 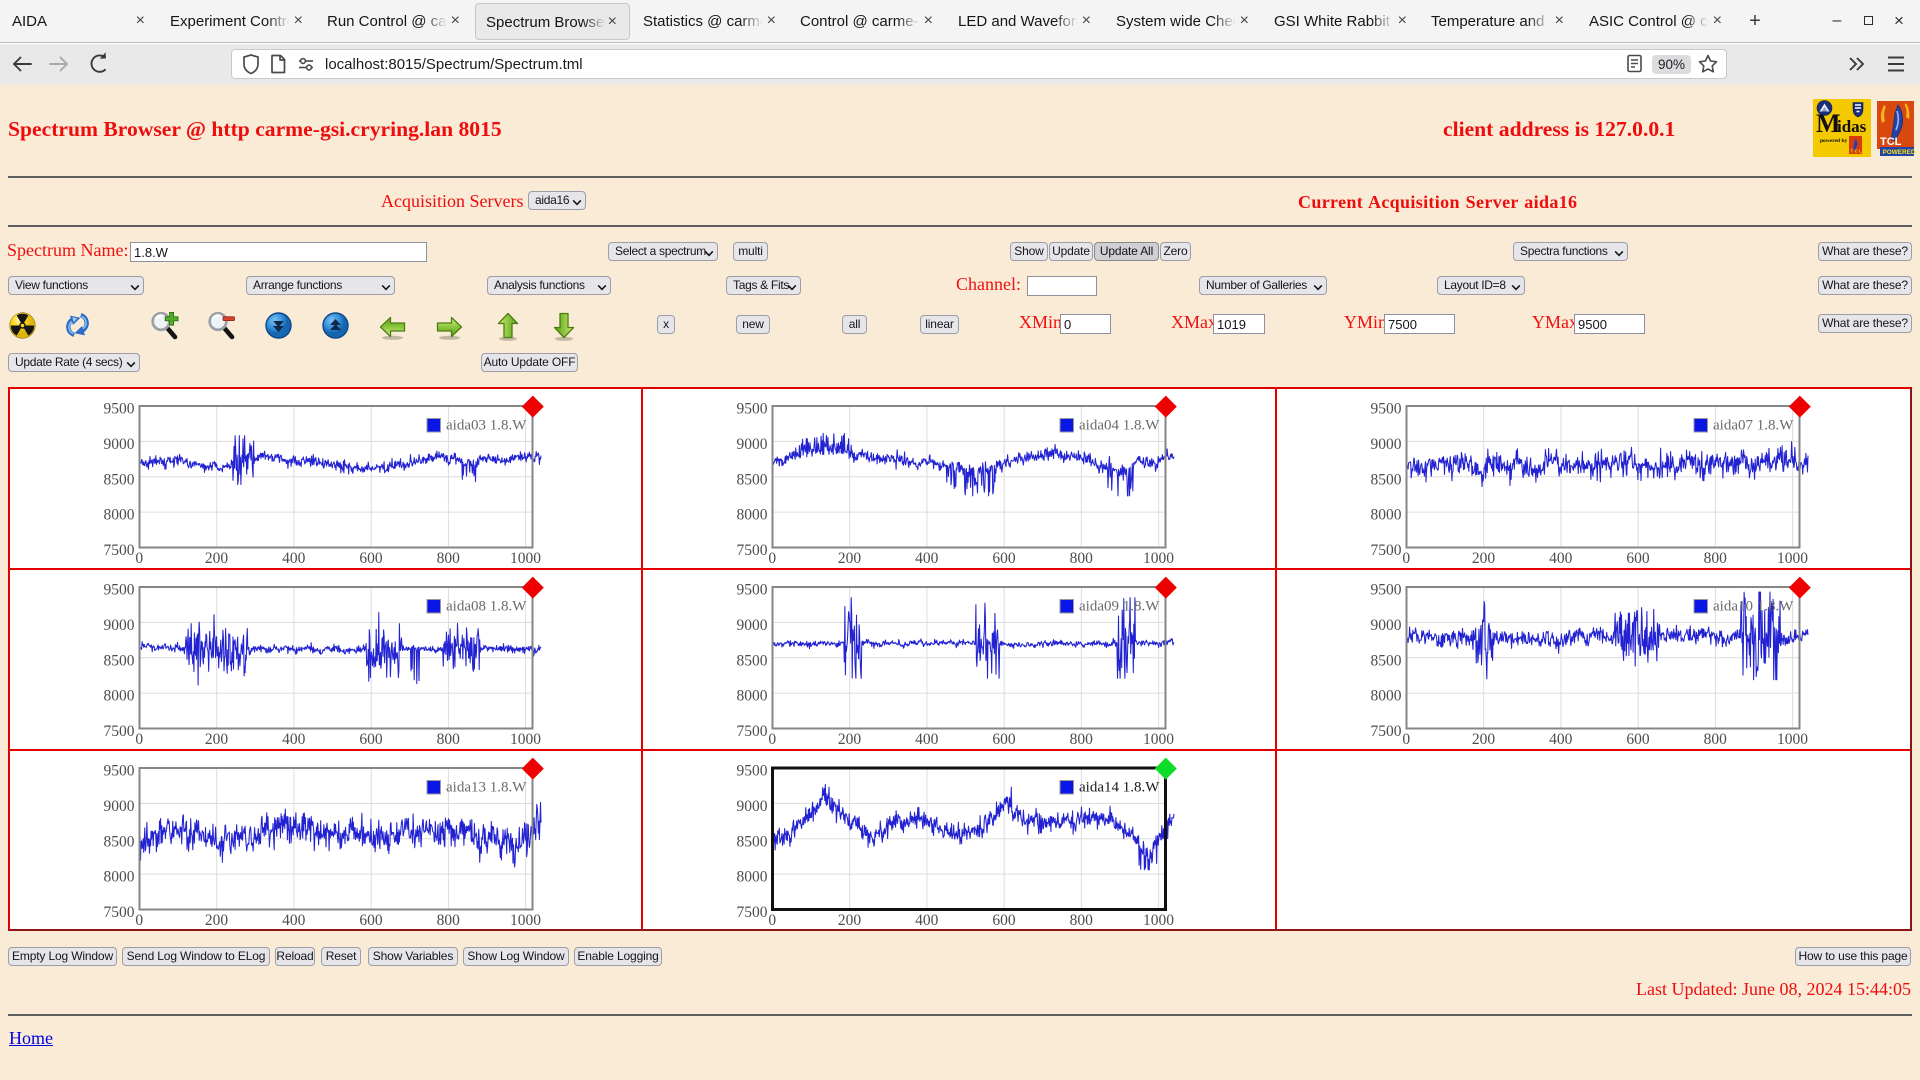 What do you see at coordinates (486, 606) in the screenshot?
I see `svg-text: aida08 1.8.W` at bounding box center [486, 606].